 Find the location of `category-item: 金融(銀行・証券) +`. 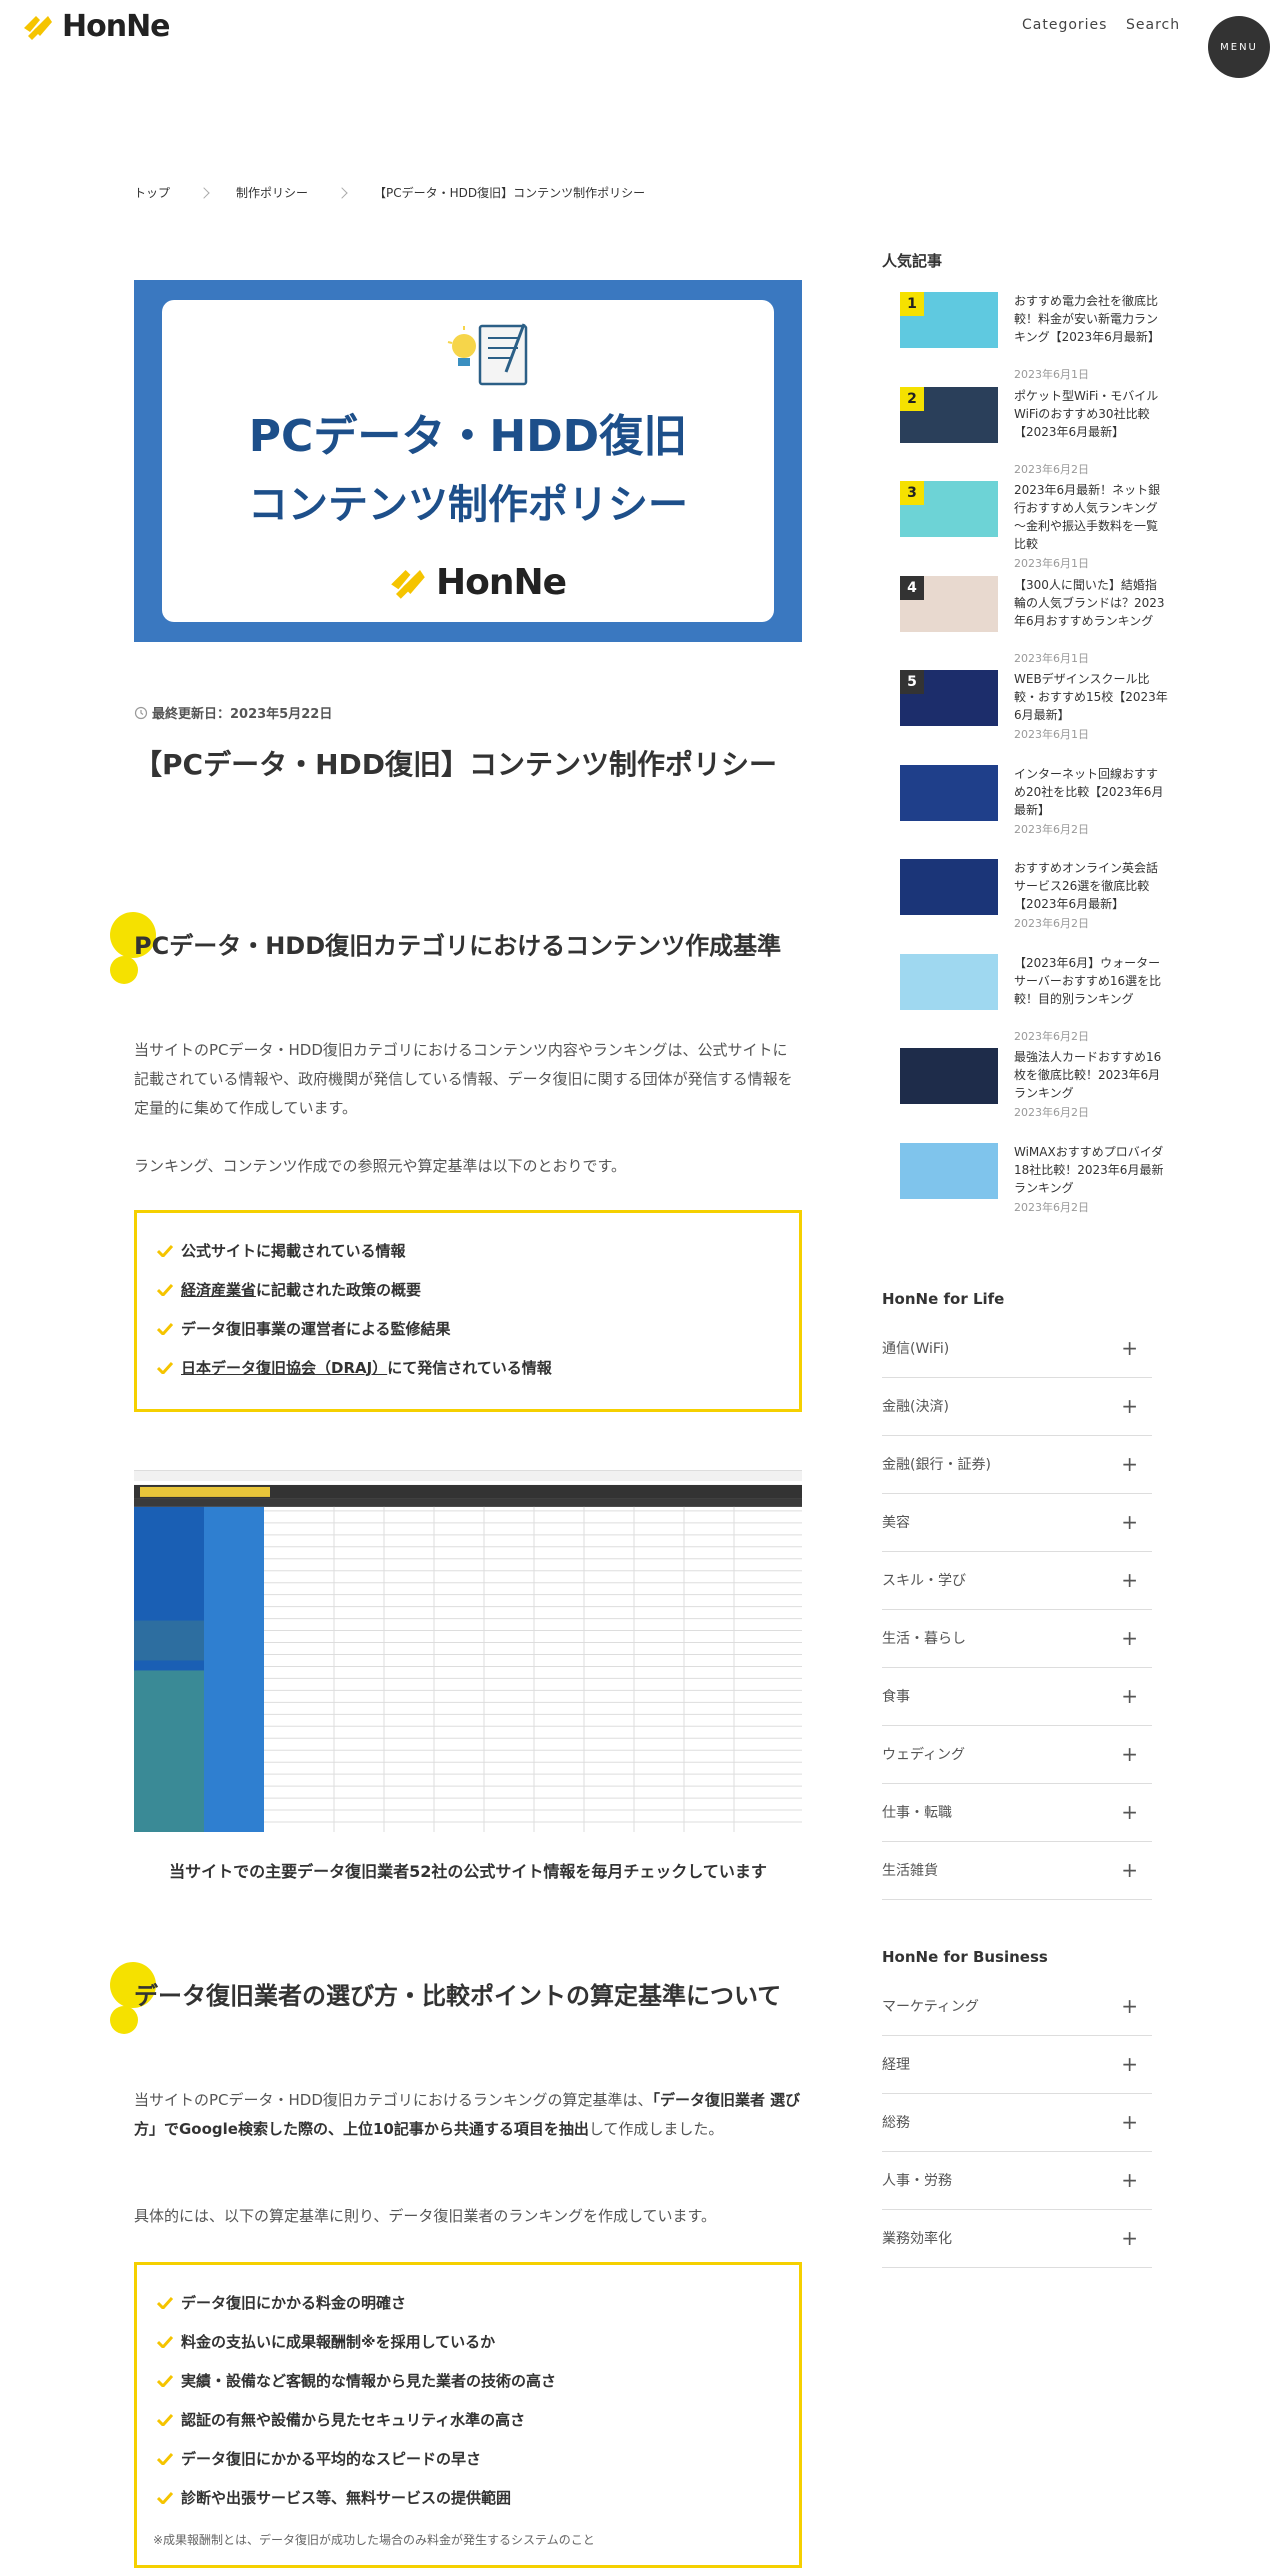

category-item: 金融(銀行・証券) + is located at coordinates (1017, 1465).